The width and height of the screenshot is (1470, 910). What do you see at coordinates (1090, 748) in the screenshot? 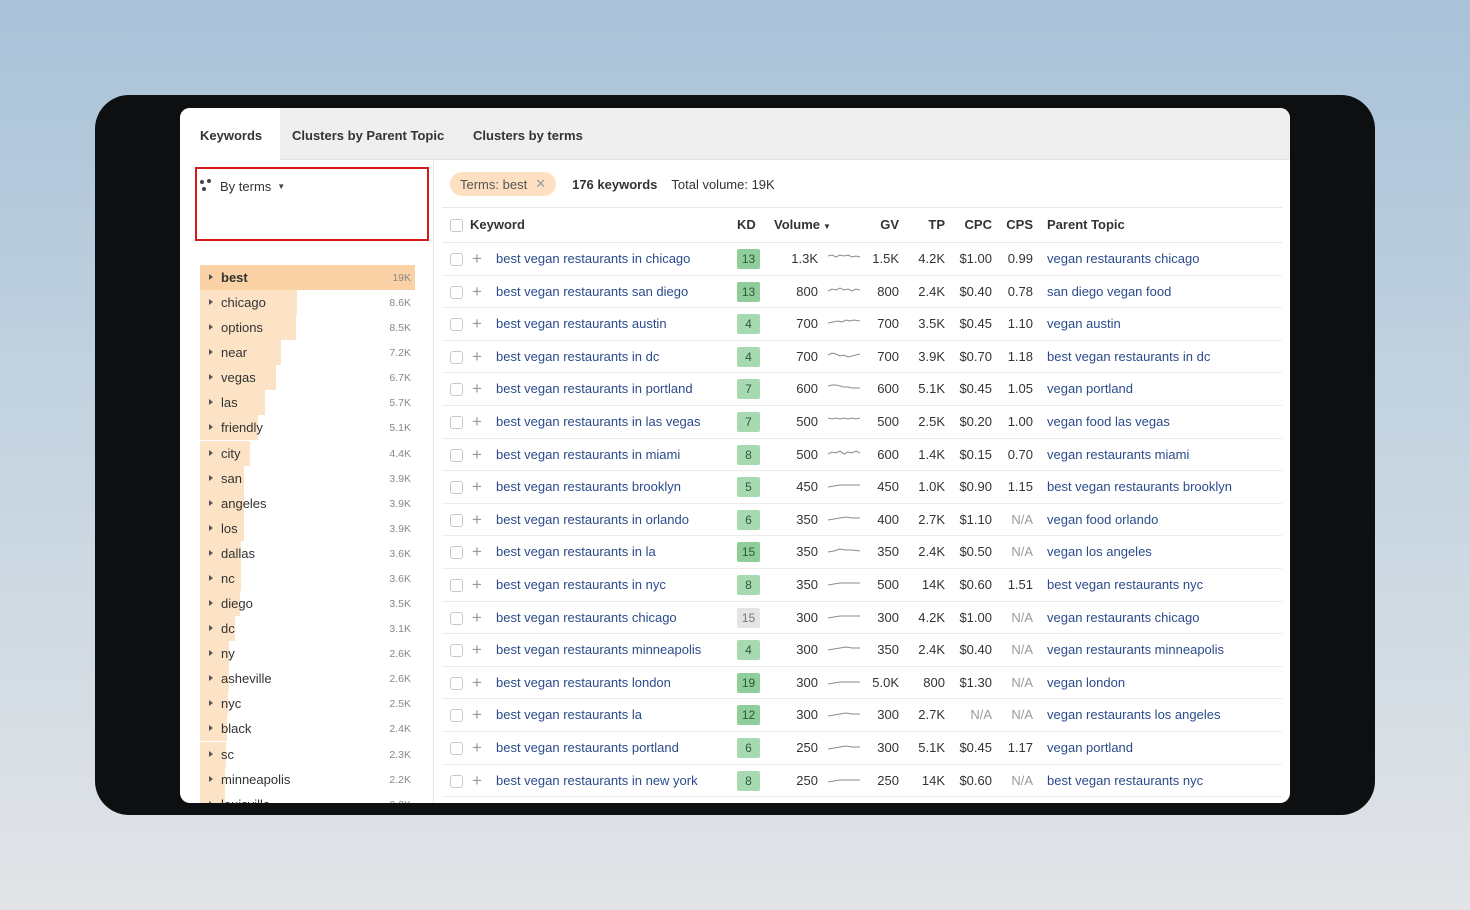
I see `parent-topic-link: vegan portland` at bounding box center [1090, 748].